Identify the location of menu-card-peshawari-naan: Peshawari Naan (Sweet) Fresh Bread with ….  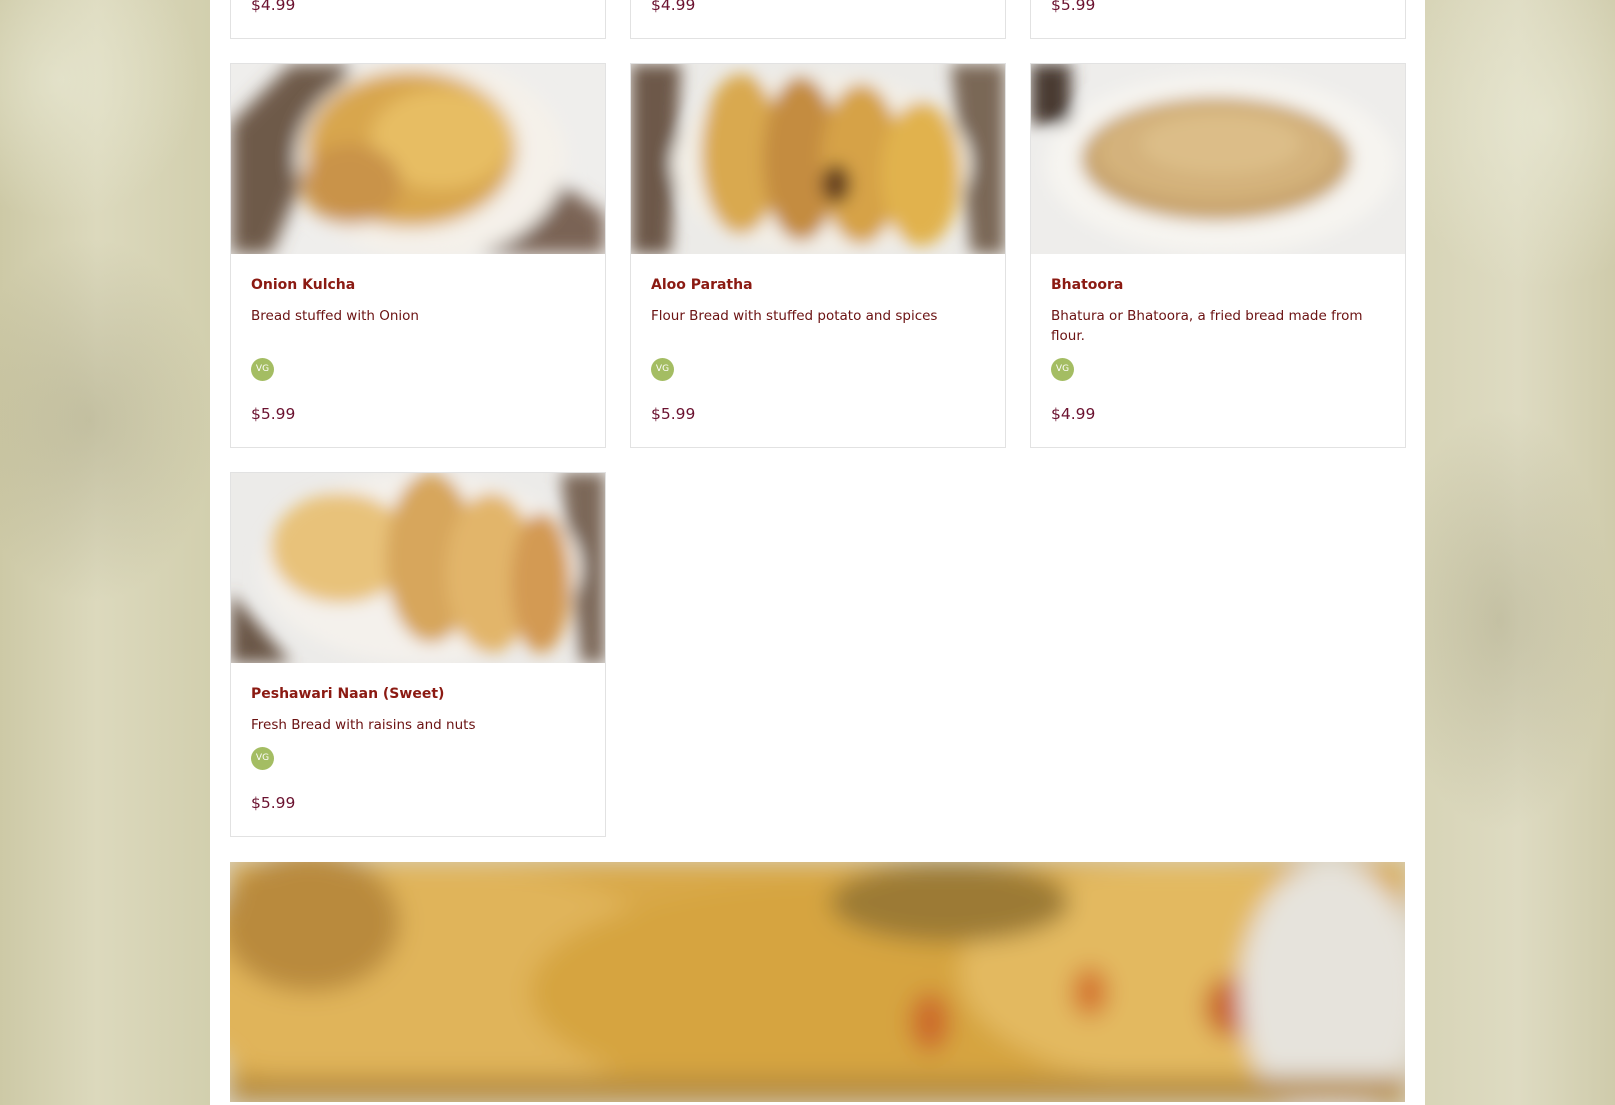
(418, 654).